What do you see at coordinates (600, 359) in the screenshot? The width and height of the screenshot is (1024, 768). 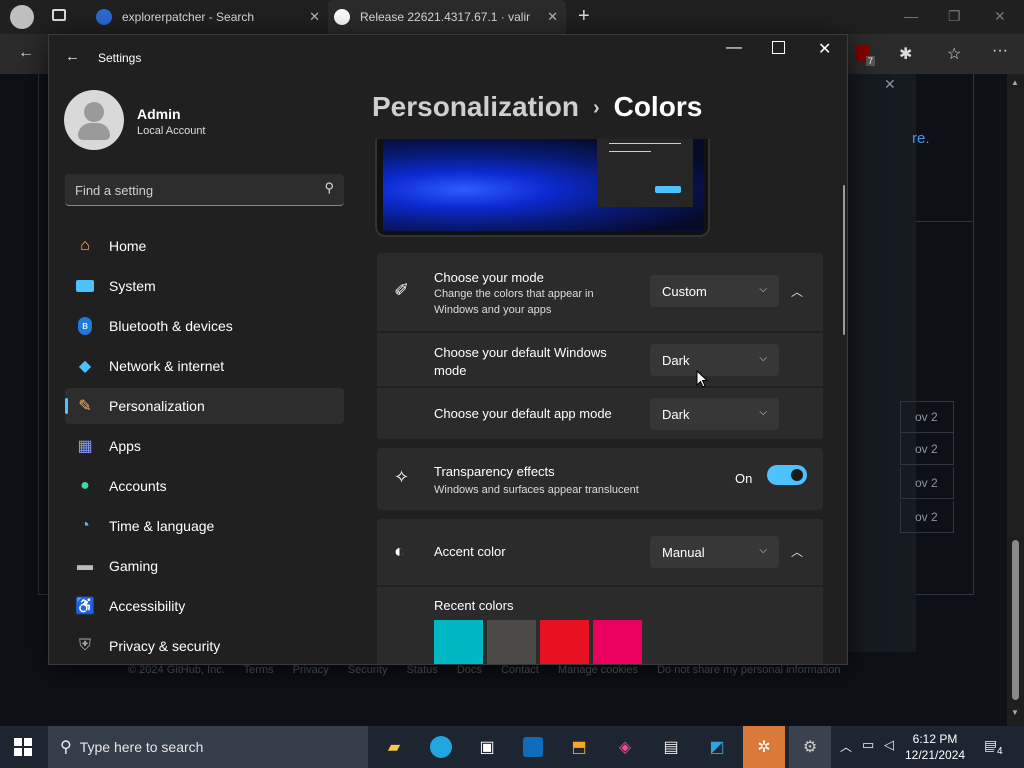 I see `windows-mode-setting: Choose your default Windows mode Dark ⌵` at bounding box center [600, 359].